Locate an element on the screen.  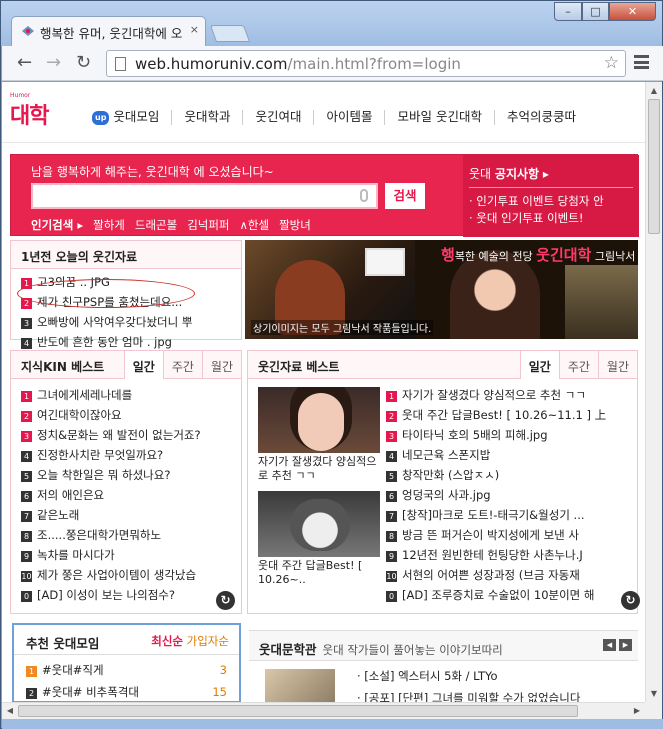
address-bar: web.humoruniv.com/main.html?from=login ☆ is located at coordinates (366, 63).